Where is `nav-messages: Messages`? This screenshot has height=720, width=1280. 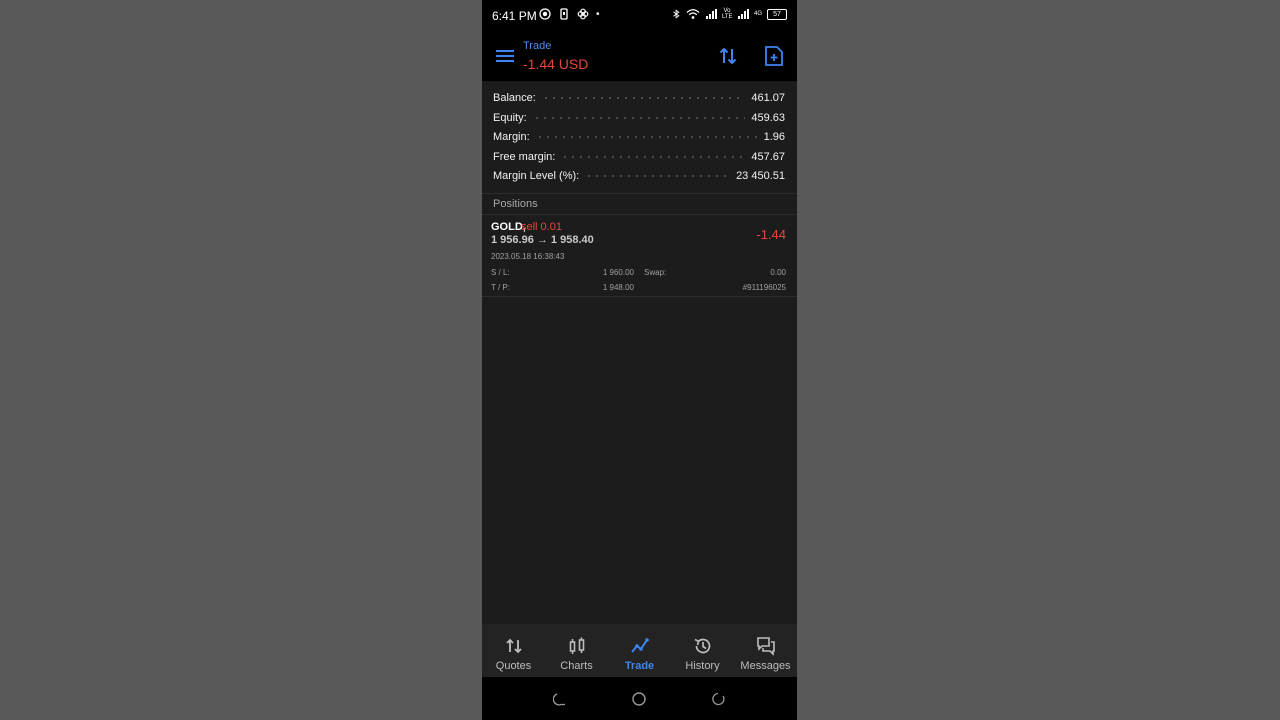
nav-messages: Messages is located at coordinates (765, 650).